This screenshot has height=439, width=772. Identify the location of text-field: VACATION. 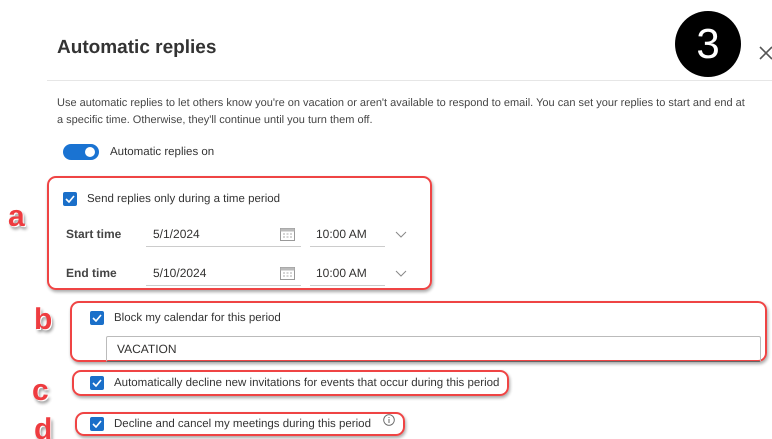
(433, 349).